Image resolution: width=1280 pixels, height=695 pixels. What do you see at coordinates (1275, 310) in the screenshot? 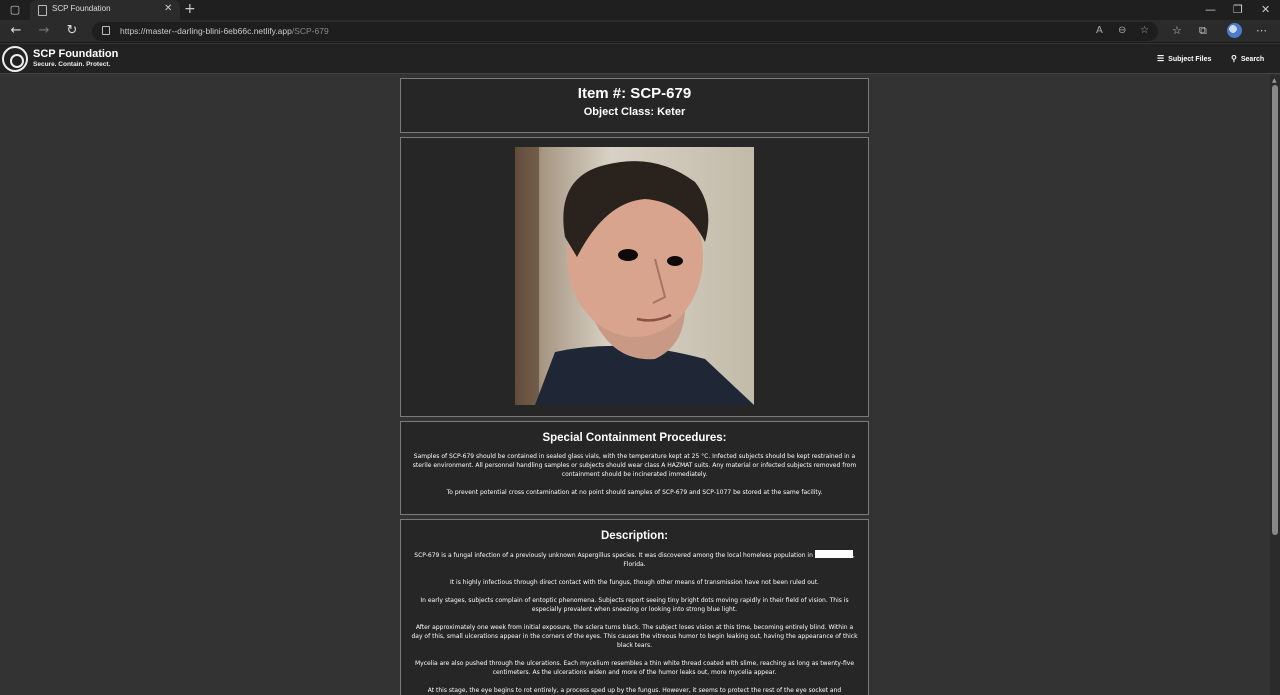
I see `scroll-thumb` at bounding box center [1275, 310].